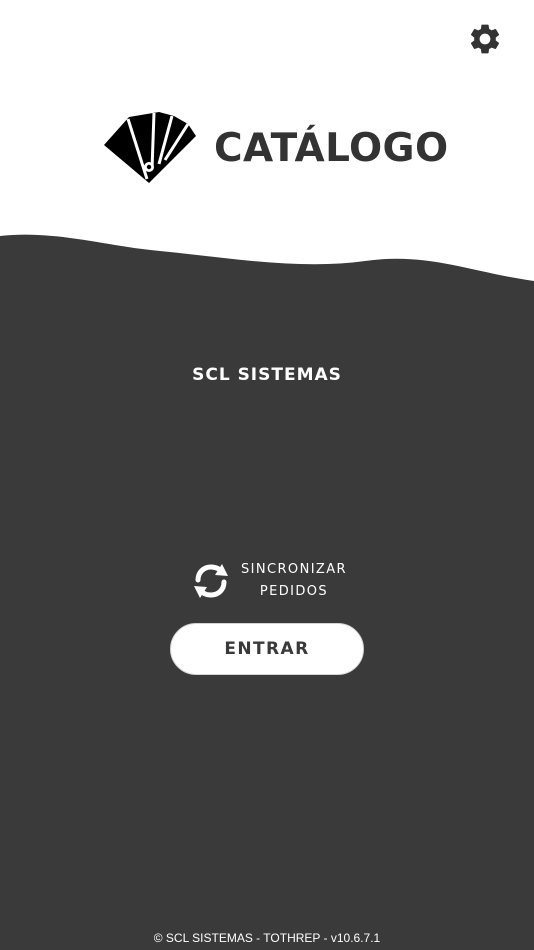 The height and width of the screenshot is (950, 534). I want to click on enter-button: ENTRAR, so click(267, 649).